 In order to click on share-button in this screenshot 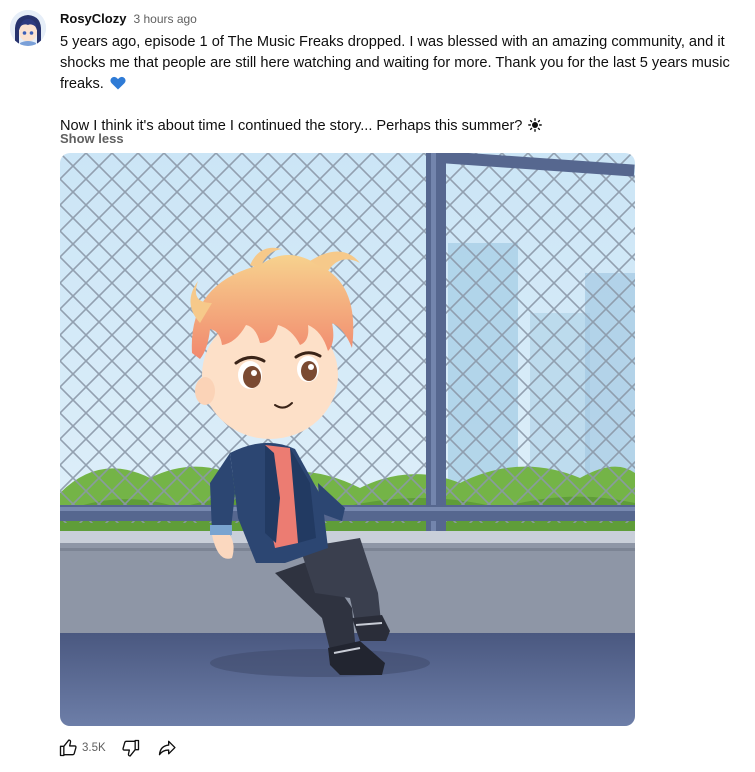, I will do `click(167, 748)`.